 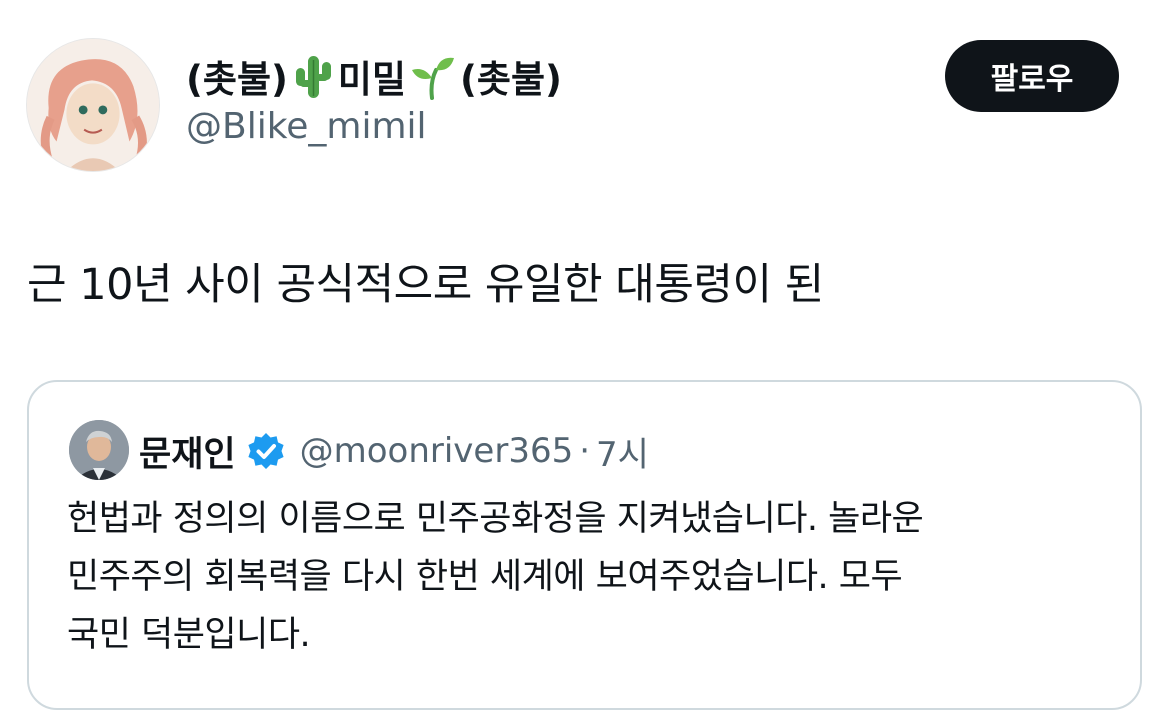 What do you see at coordinates (99, 450) in the screenshot?
I see `quoted-author-avatar` at bounding box center [99, 450].